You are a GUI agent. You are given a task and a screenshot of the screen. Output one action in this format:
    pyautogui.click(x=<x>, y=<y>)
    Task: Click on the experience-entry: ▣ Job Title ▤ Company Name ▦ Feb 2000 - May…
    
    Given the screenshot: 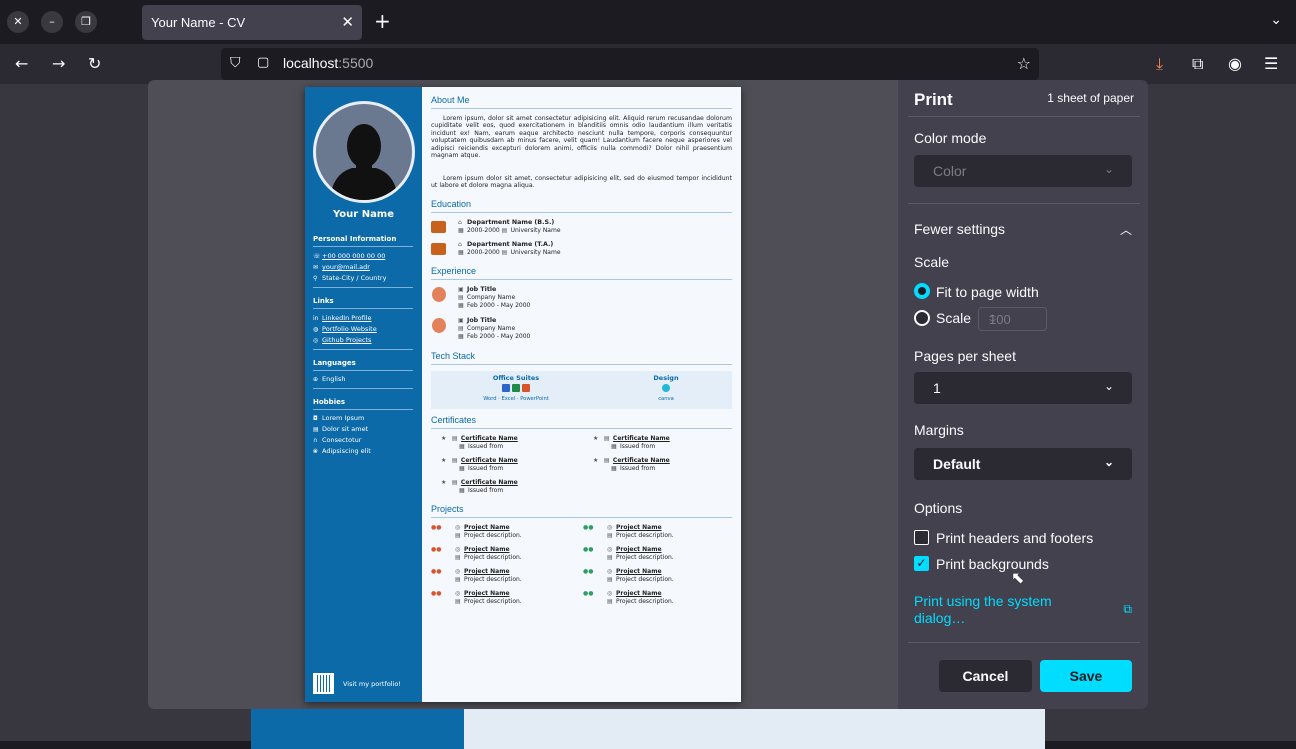 What is the action you would take?
    pyautogui.click(x=494, y=298)
    